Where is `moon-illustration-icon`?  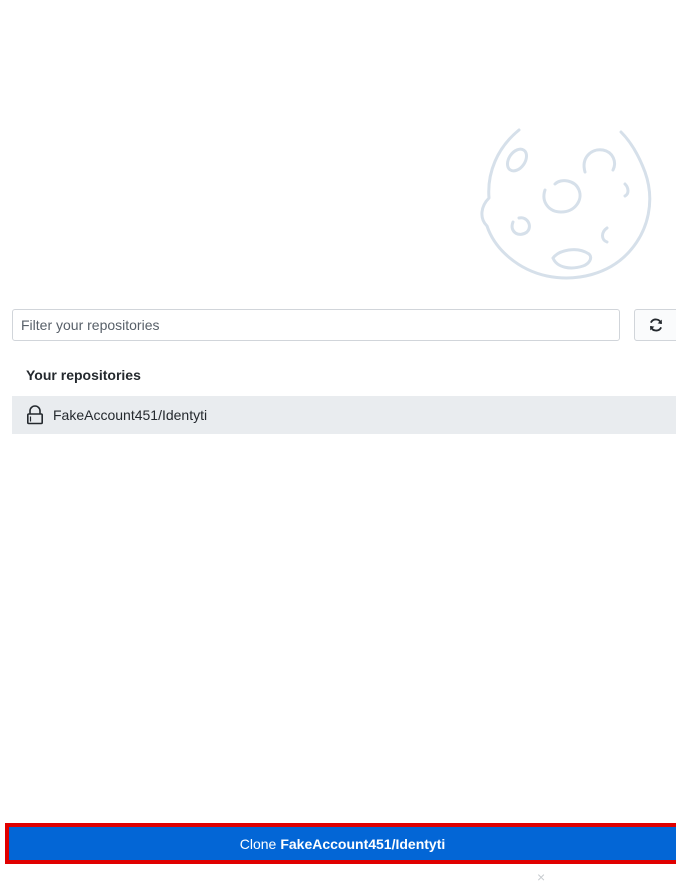 moon-illustration-icon is located at coordinates (566, 204).